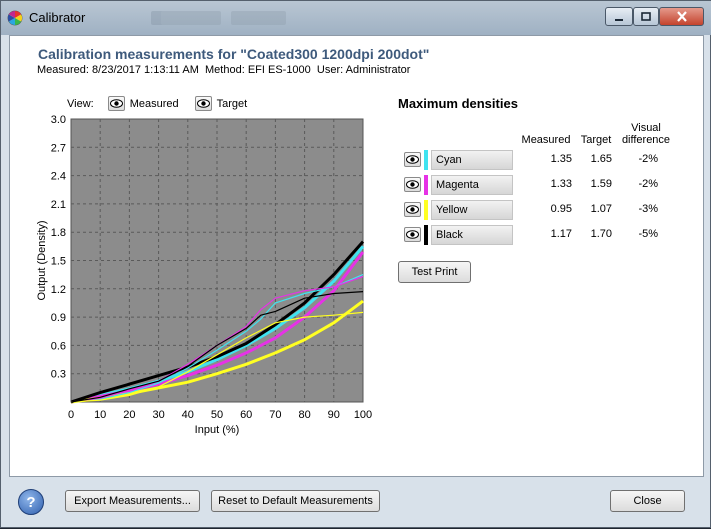 The width and height of the screenshot is (711, 529). What do you see at coordinates (129, 415) in the screenshot?
I see `x-tick-label: 20` at bounding box center [129, 415].